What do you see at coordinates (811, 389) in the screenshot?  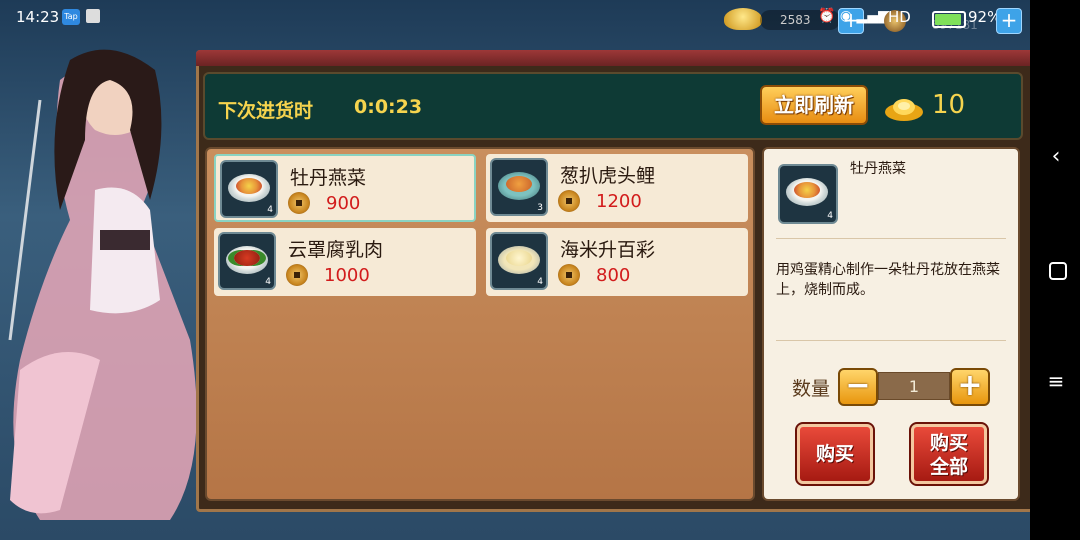 I see `quantity-label: 数量` at bounding box center [811, 389].